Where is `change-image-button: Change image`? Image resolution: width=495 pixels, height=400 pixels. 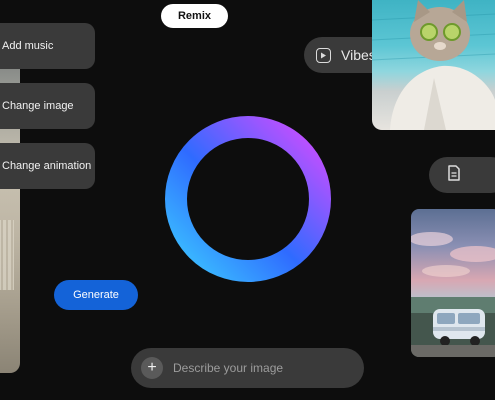 change-image-button: Change image is located at coordinates (47, 106).